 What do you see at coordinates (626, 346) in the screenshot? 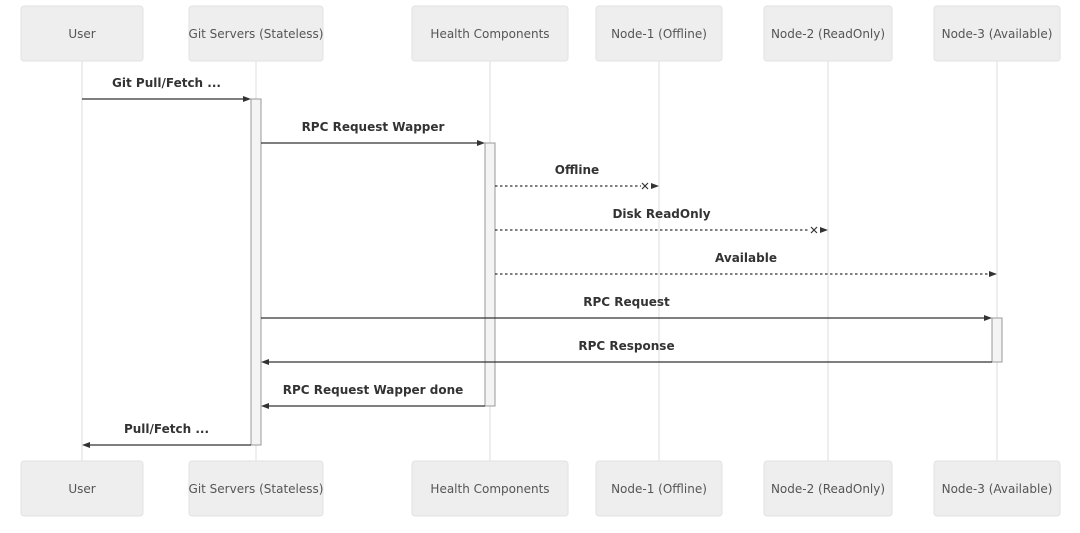
I see `message-label: RPC Response` at bounding box center [626, 346].